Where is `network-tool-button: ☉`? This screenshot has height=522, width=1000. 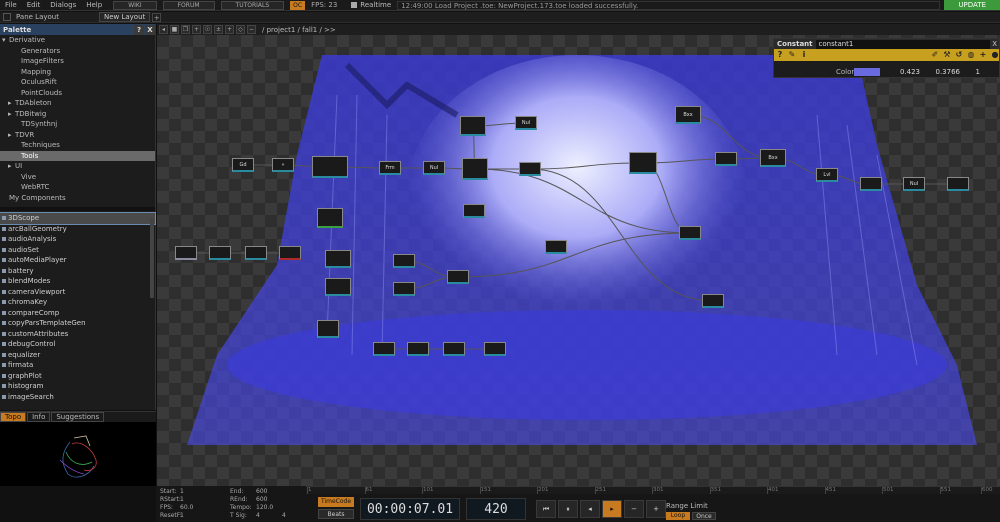
network-tool-button: ☉ is located at coordinates (207, 29).